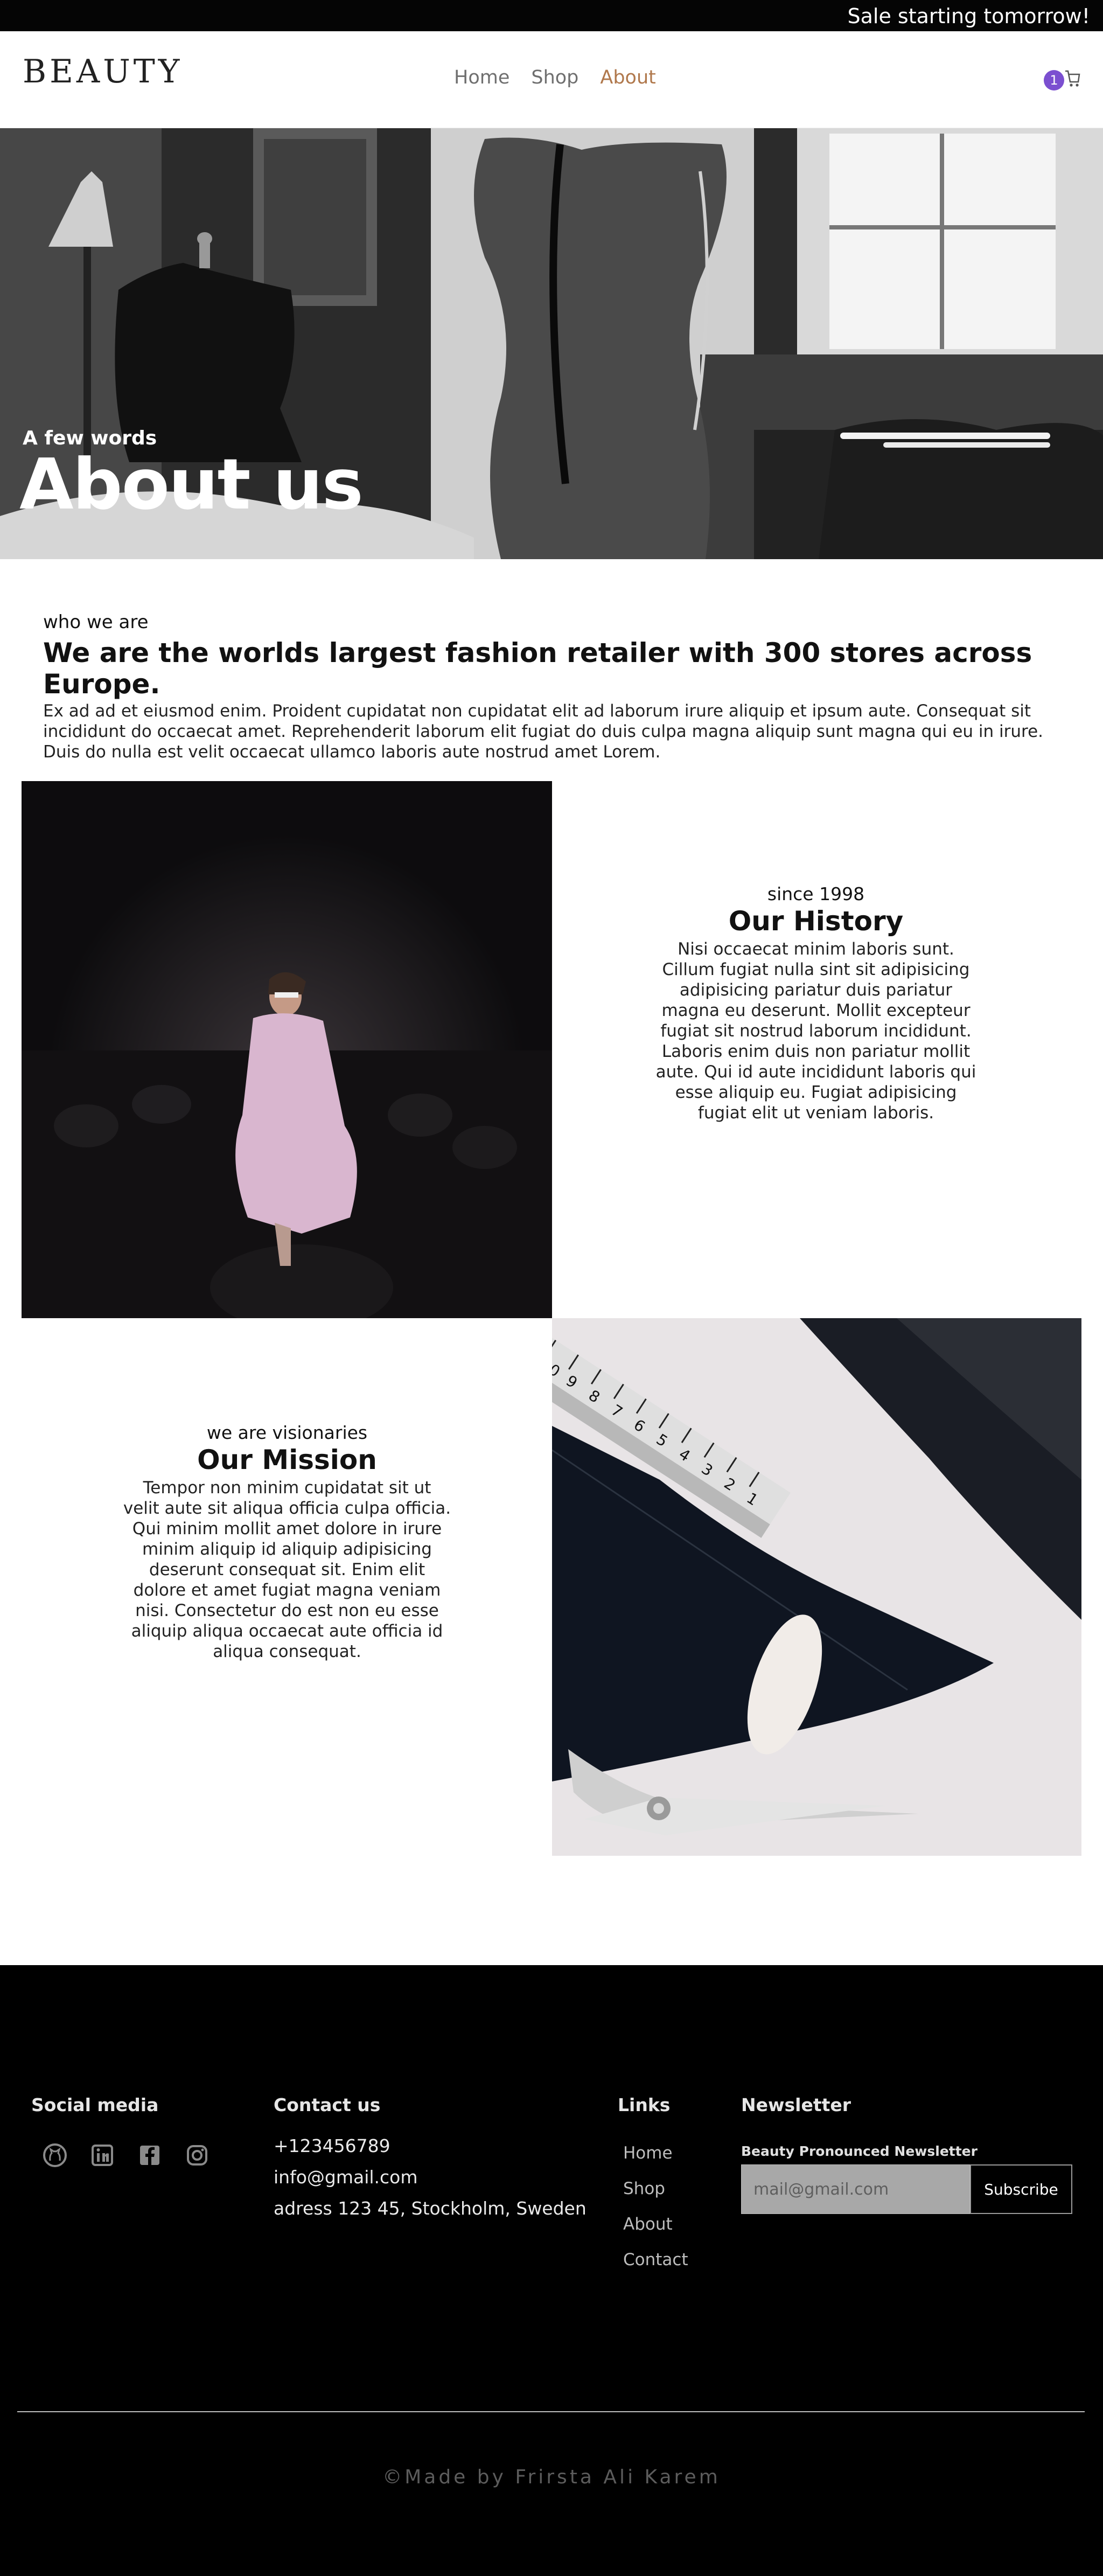 Image resolution: width=1103 pixels, height=2576 pixels. I want to click on footer-social: Social media, so click(120, 2131).